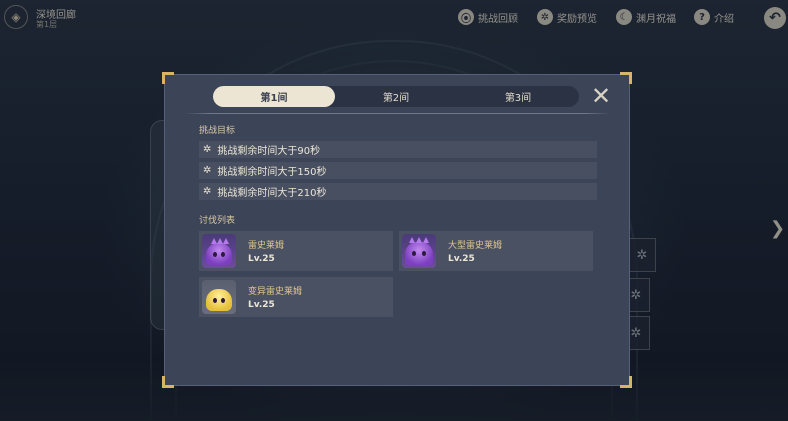  What do you see at coordinates (275, 292) in the screenshot?
I see `enemy-name: 变异雷史莱姆` at bounding box center [275, 292].